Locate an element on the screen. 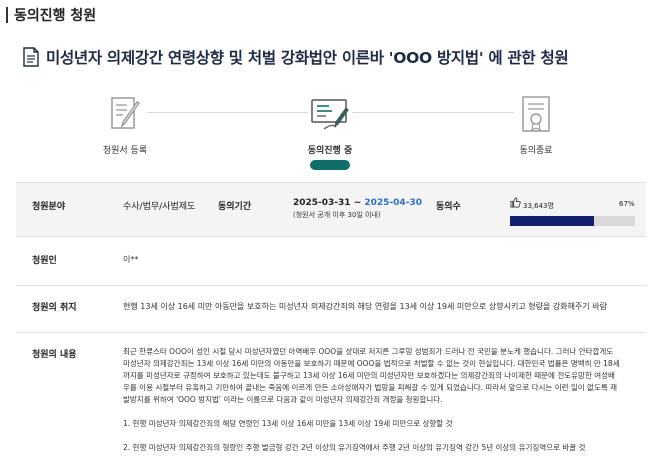 This screenshot has width=658, height=466. count-percent: 67% is located at coordinates (627, 204).